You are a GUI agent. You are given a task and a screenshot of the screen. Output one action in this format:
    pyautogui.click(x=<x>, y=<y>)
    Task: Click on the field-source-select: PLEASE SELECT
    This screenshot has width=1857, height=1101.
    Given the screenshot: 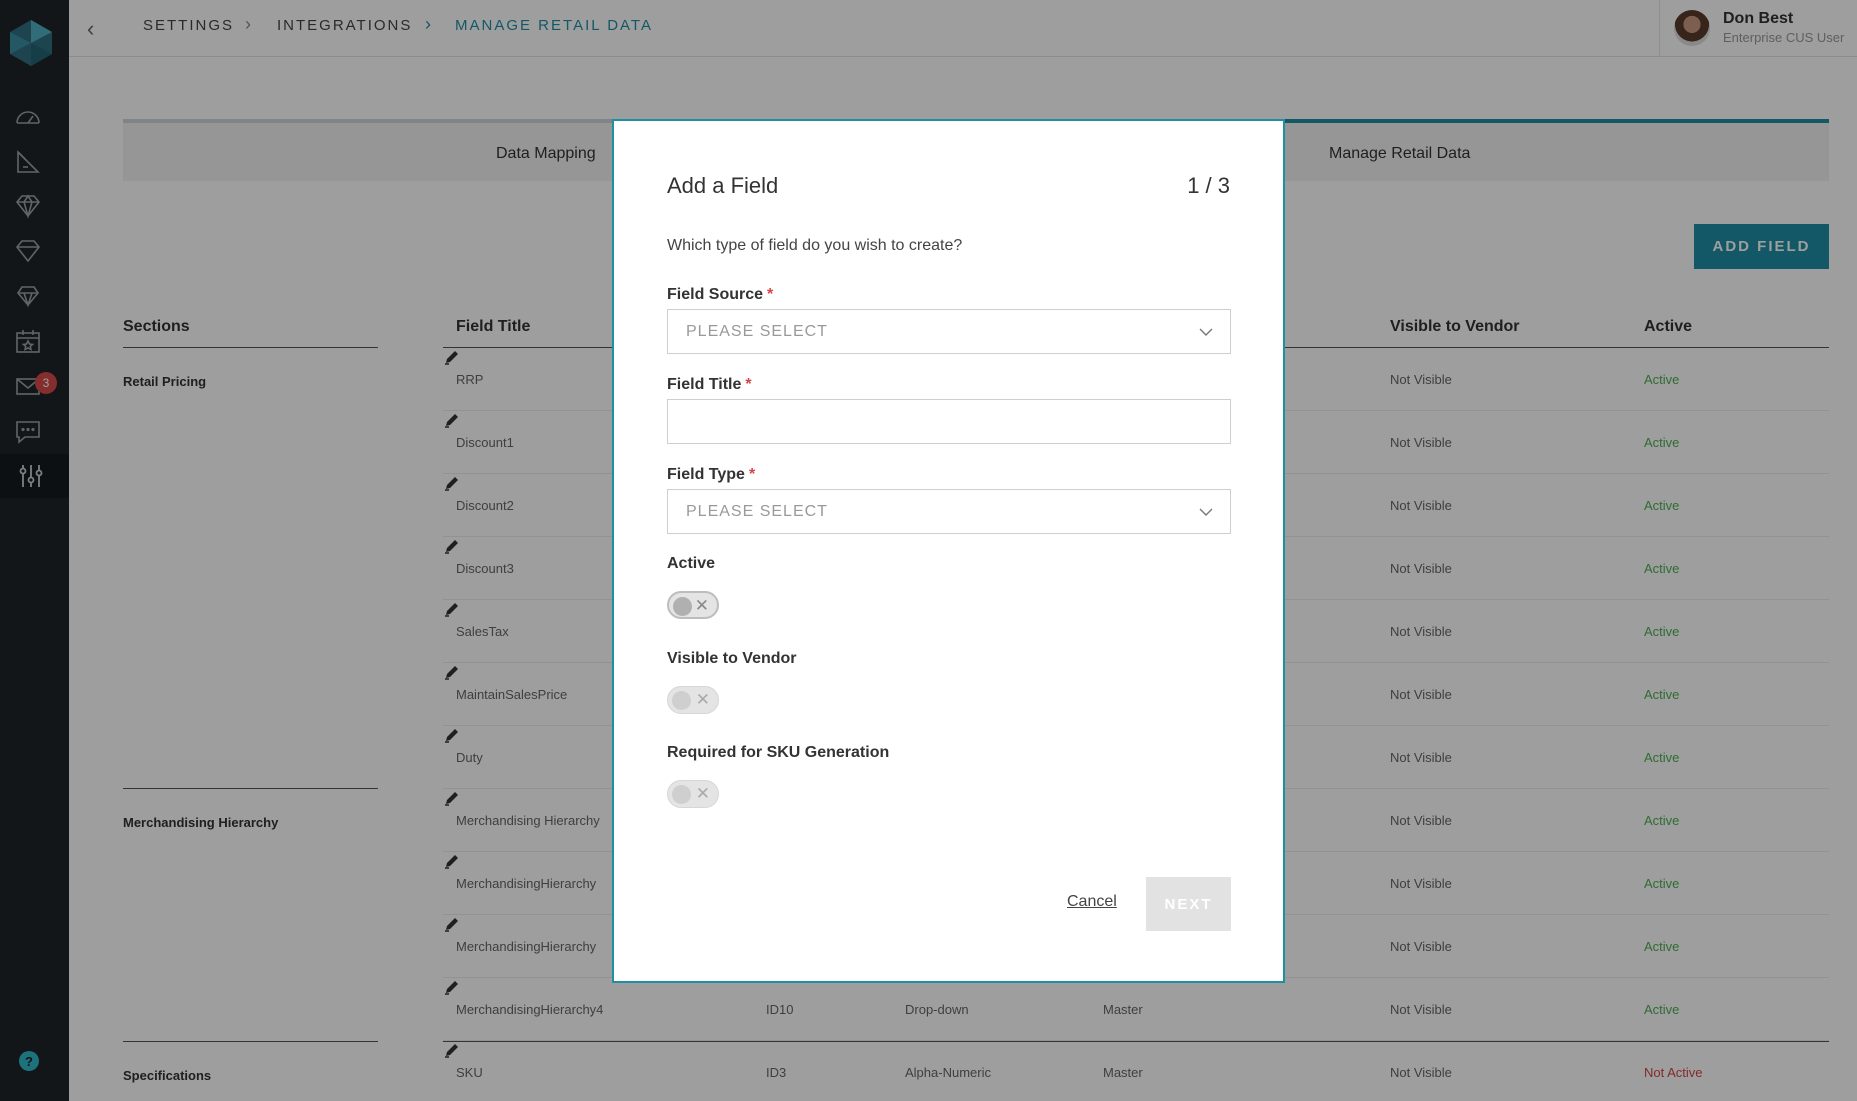 What is the action you would take?
    pyautogui.click(x=949, y=331)
    